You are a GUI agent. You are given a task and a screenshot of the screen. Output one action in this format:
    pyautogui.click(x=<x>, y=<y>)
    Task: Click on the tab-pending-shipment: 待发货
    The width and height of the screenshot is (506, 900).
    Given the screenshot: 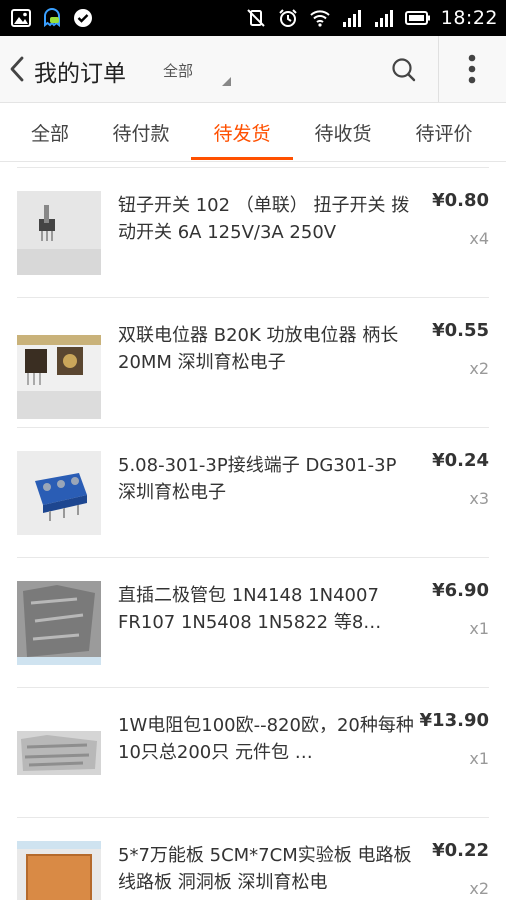 What is the action you would take?
    pyautogui.click(x=242, y=132)
    